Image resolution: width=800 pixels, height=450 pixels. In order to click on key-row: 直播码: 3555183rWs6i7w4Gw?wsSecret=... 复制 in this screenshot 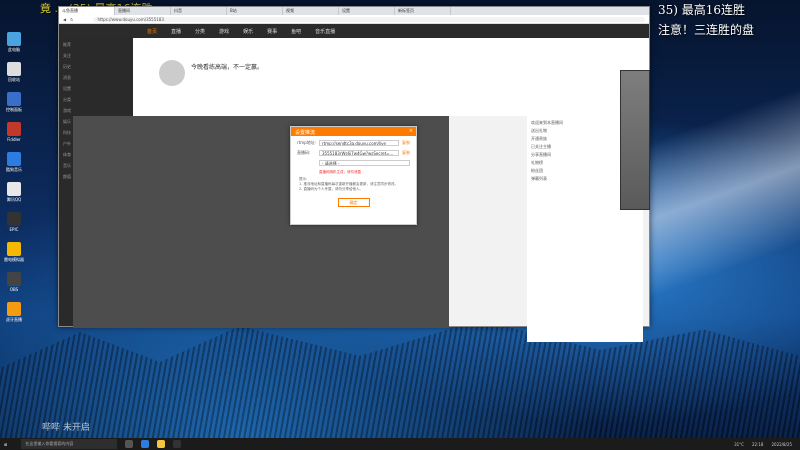, I will do `click(353, 153)`.